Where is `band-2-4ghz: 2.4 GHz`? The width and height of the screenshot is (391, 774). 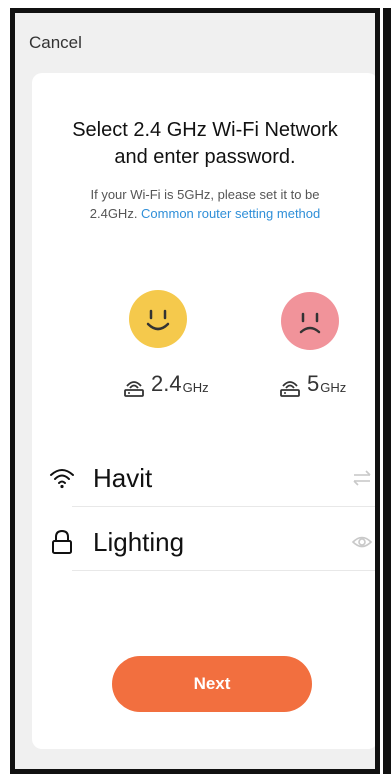 band-2-4ghz: 2.4 GHz is located at coordinates (166, 384).